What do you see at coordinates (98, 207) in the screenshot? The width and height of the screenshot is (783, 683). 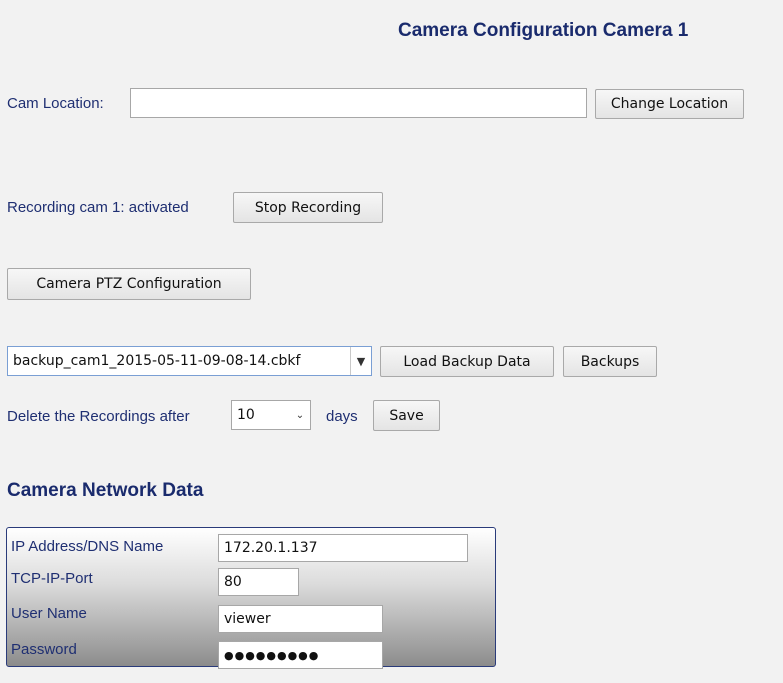 I see `recording-status: Recording cam 1: activated` at bounding box center [98, 207].